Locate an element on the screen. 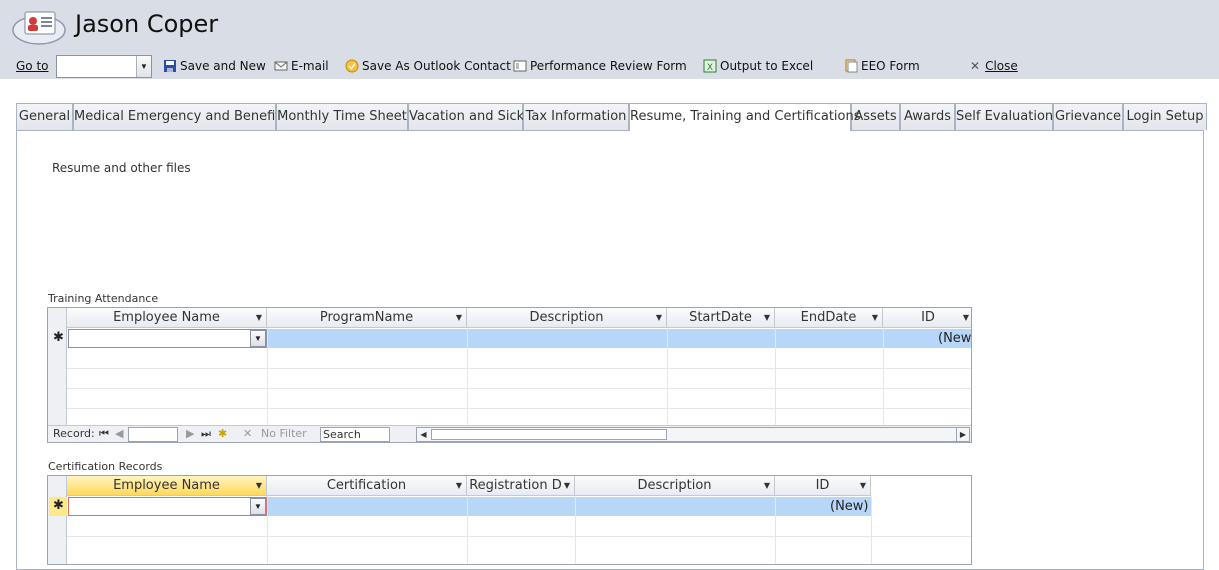  goto-combo: ▼ is located at coordinates (104, 66).